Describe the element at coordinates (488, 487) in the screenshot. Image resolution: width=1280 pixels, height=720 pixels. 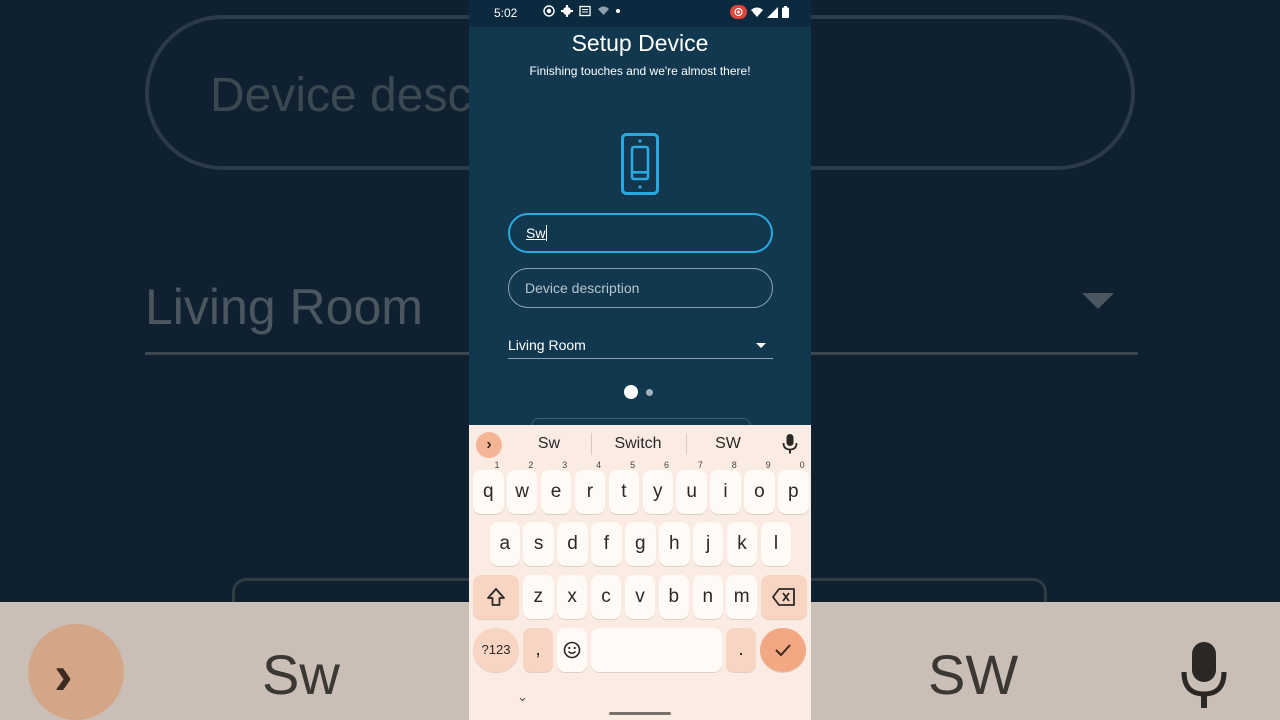
I see `key-q: q1` at that location.